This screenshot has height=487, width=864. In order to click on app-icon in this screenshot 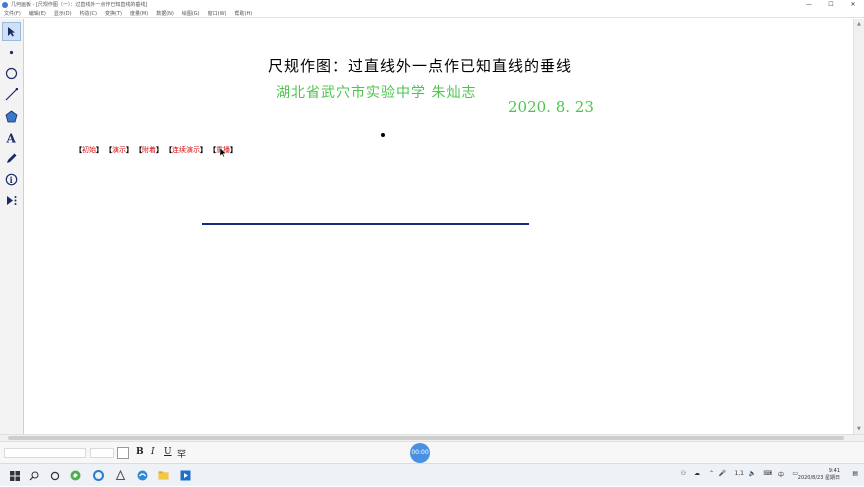, I will do `click(5, 5)`.